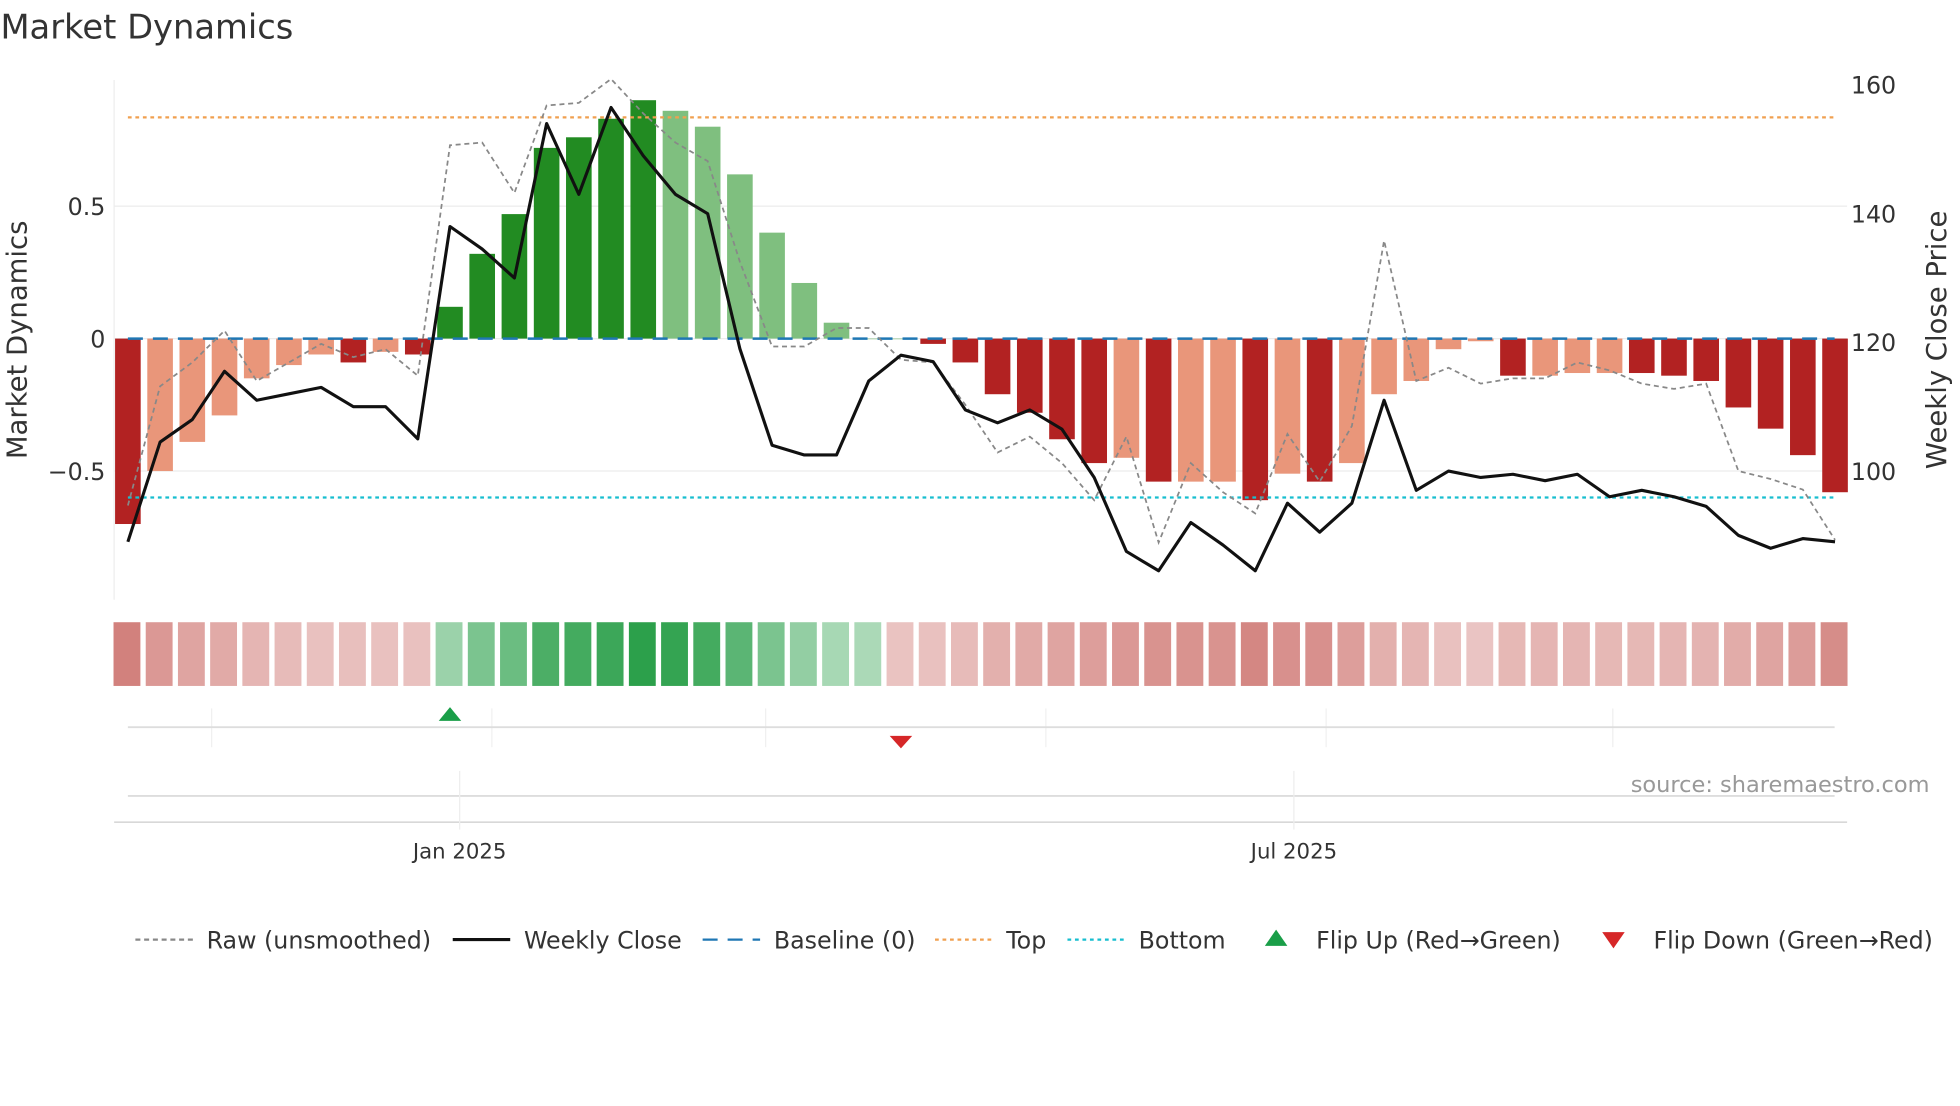  What do you see at coordinates (146, 27) in the screenshot?
I see `chart-title: Market Dynamics` at bounding box center [146, 27].